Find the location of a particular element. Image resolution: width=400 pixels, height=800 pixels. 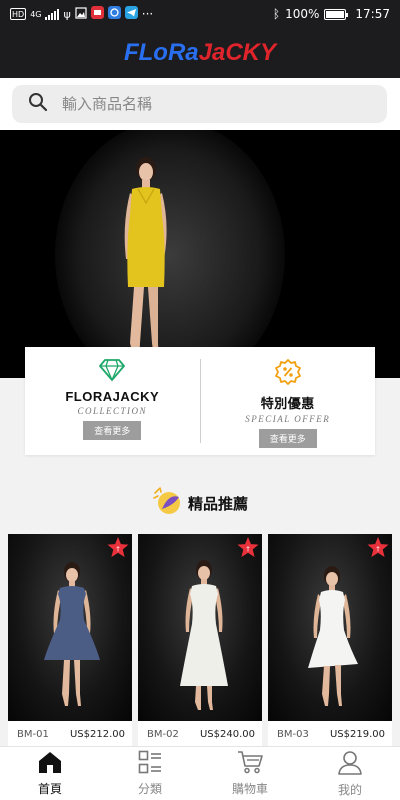

category-icon is located at coordinates (150, 764).